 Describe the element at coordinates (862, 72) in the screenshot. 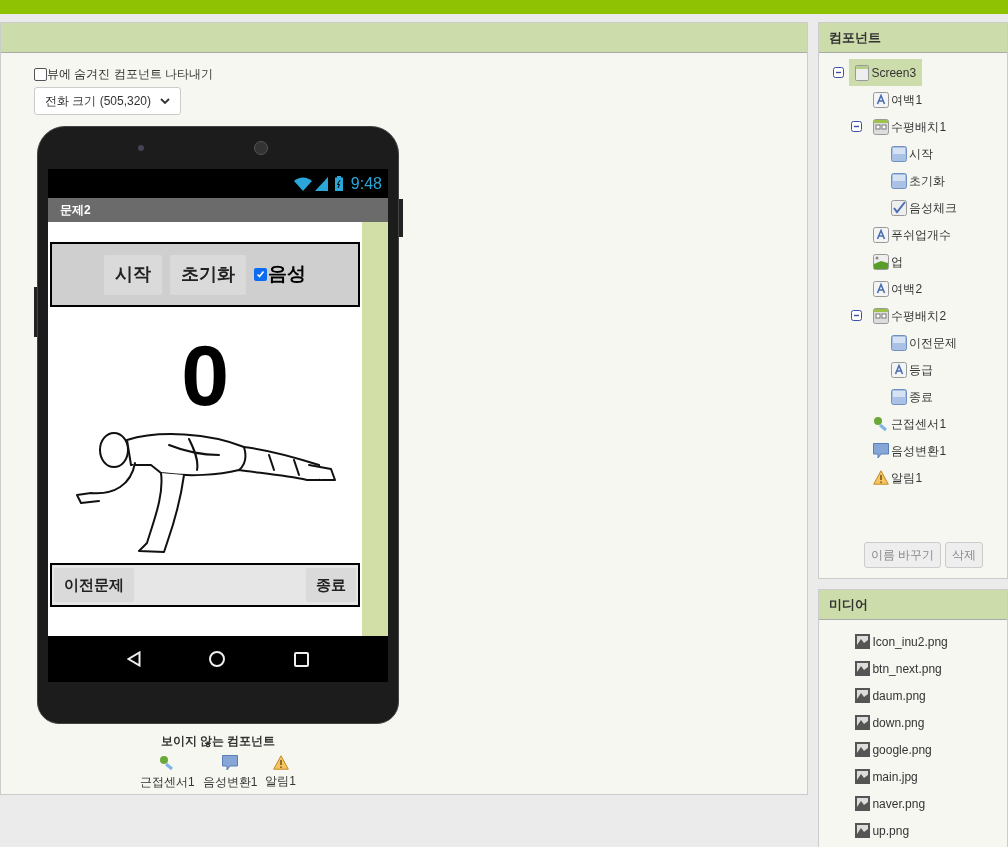

I see `screen-icon` at that location.